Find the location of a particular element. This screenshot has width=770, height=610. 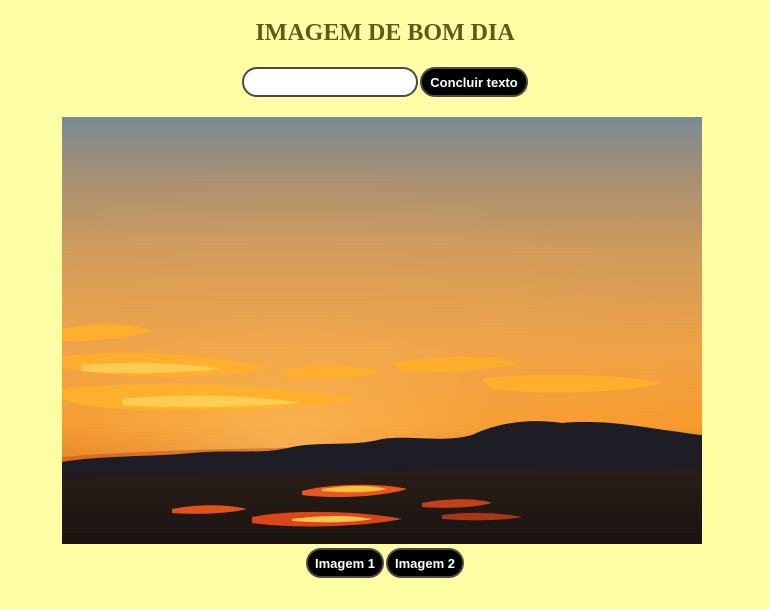

image-1-button: Imagem 1 is located at coordinates (345, 563).